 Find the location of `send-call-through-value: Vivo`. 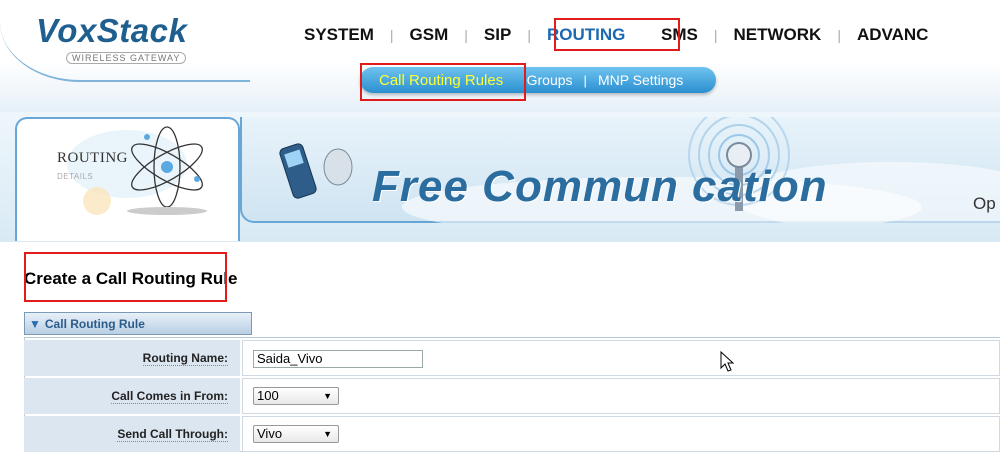

send-call-through-value: Vivo is located at coordinates (270, 433).